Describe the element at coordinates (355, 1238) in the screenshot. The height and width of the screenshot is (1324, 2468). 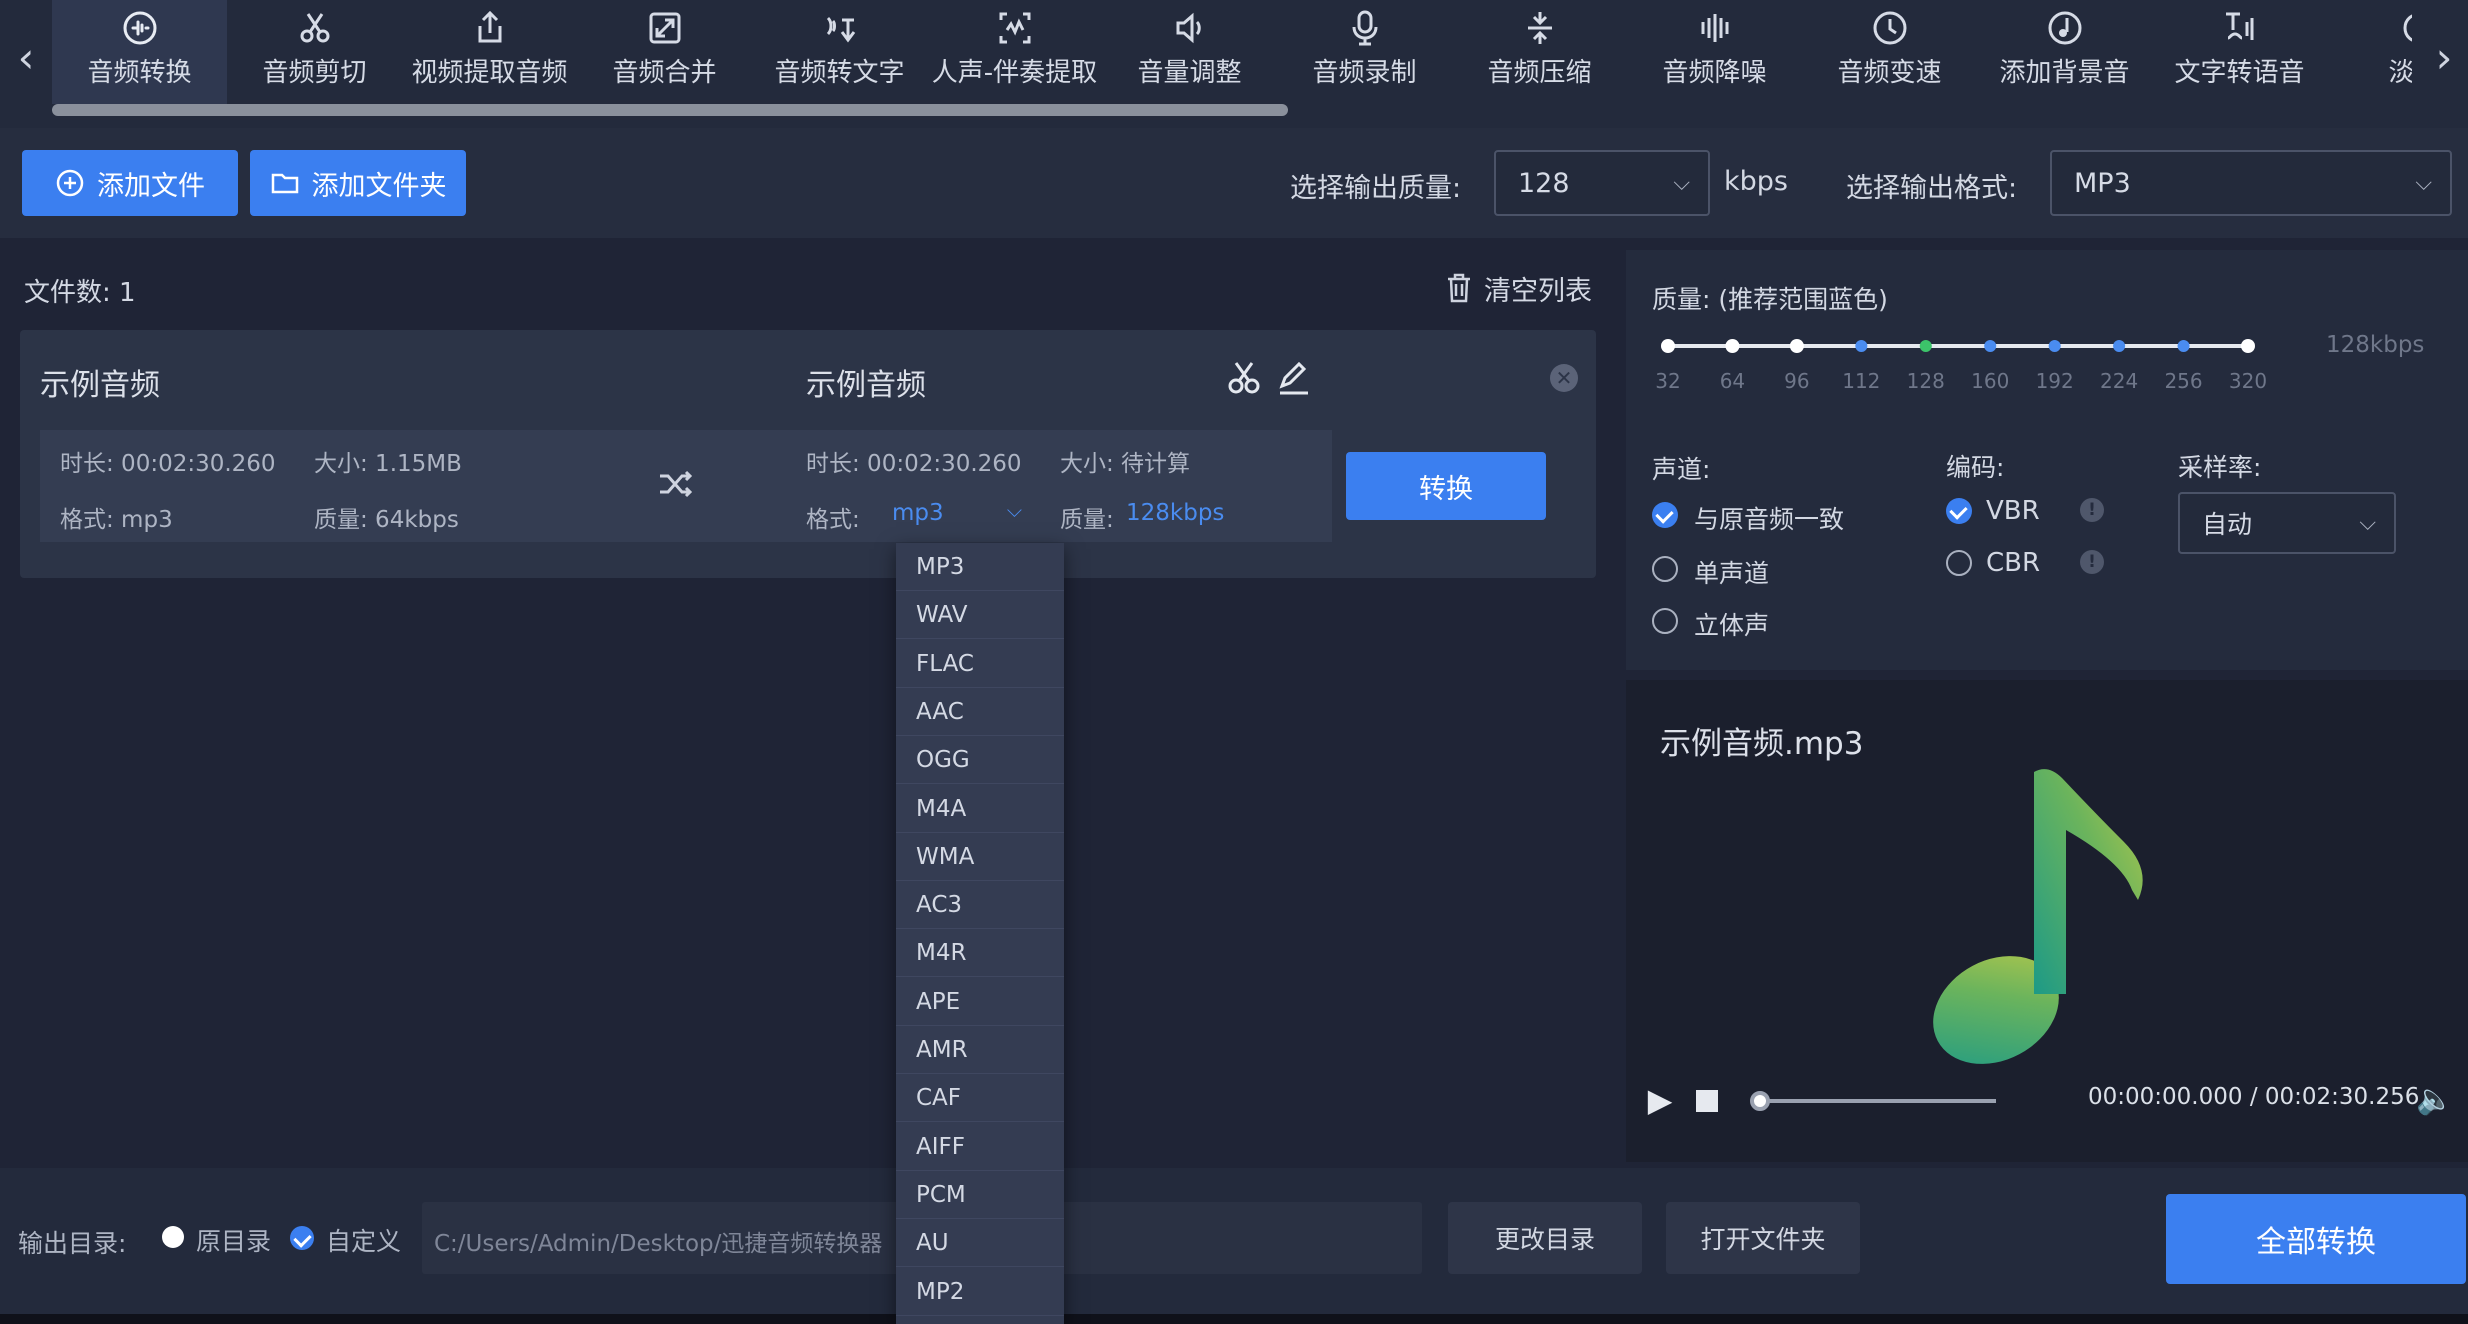
I see `output-option-custom: 自定义` at that location.